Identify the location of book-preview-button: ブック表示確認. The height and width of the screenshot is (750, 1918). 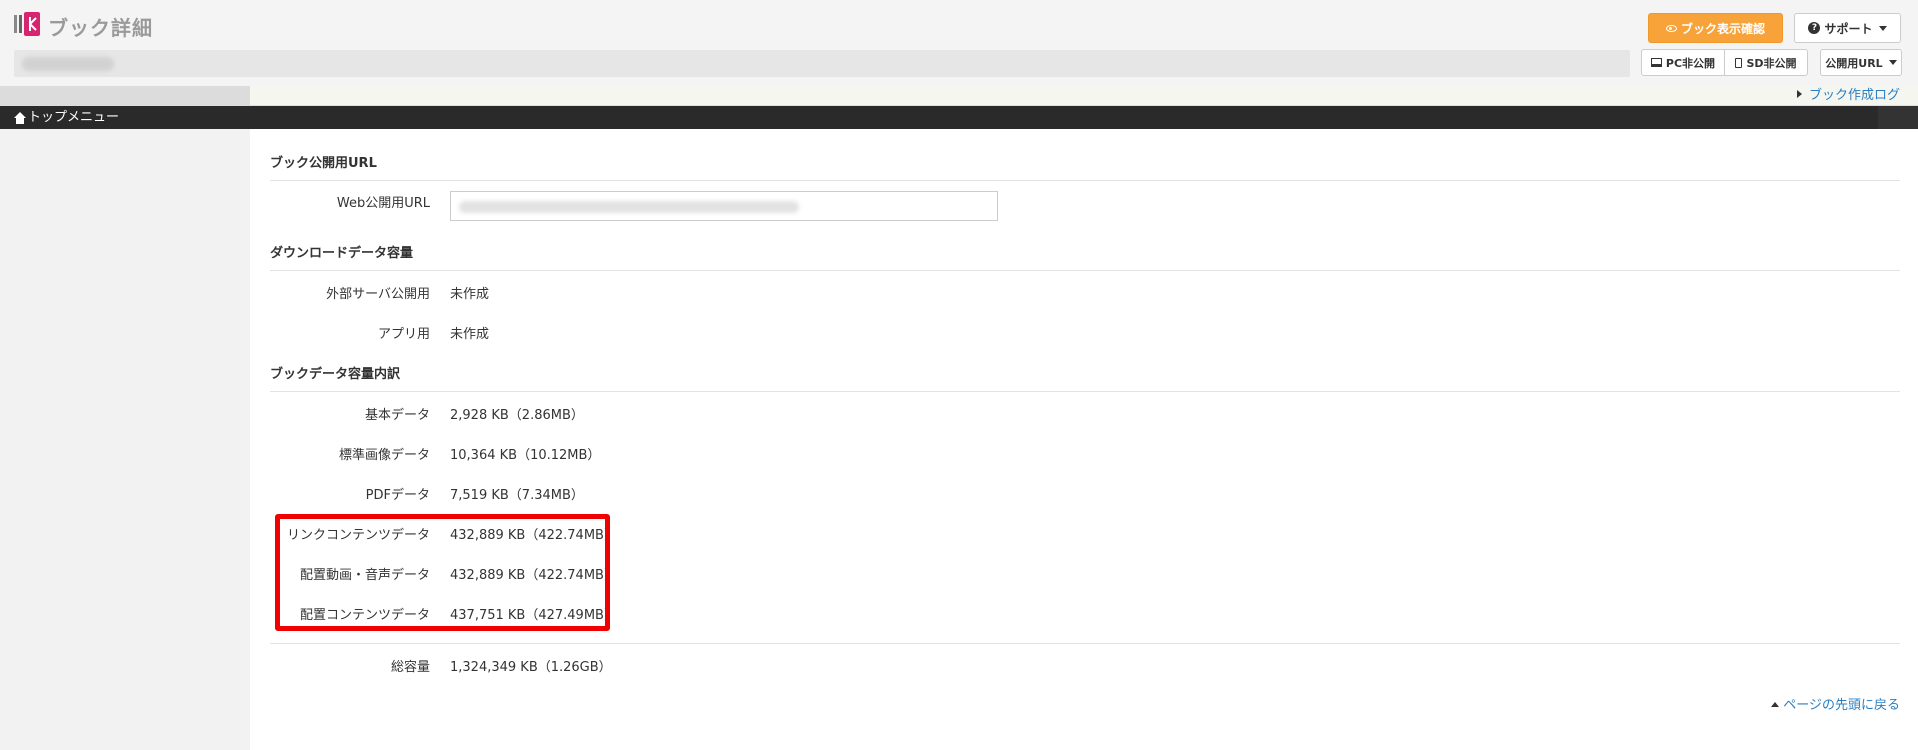
(1715, 28).